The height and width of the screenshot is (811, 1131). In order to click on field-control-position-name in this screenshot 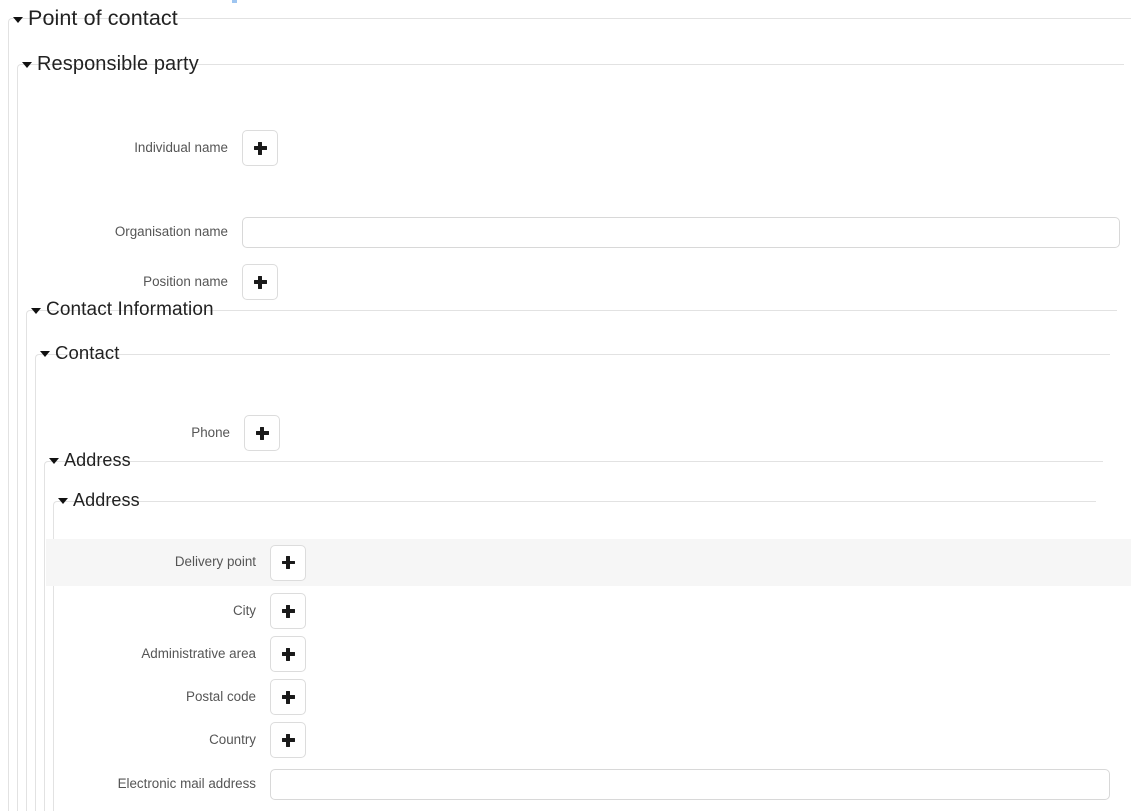, I will do `click(683, 282)`.